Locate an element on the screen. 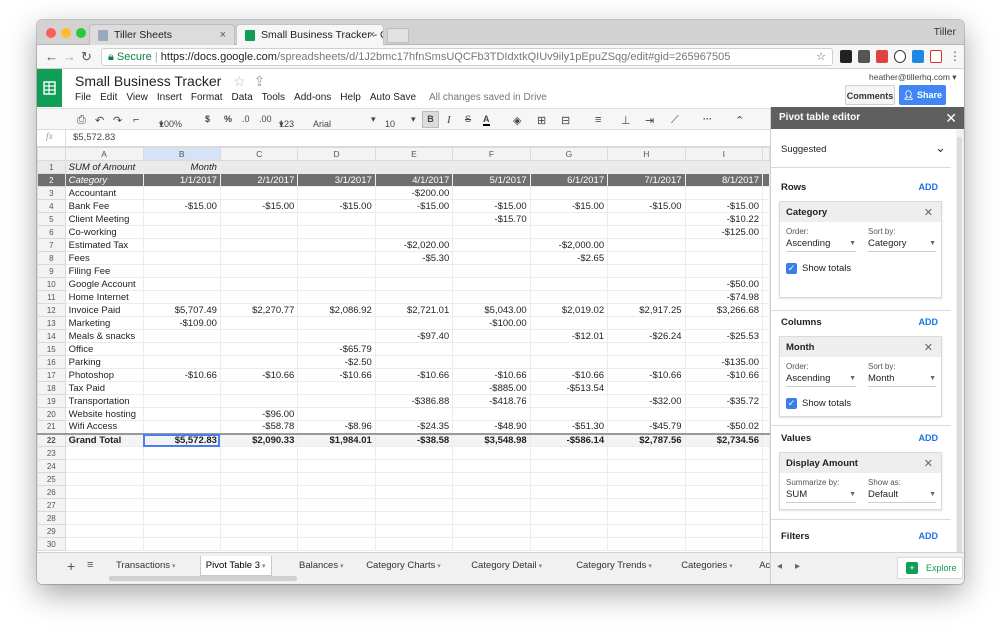 The height and width of the screenshot is (635, 1000). grid-cell: 4/1/2017 is located at coordinates (414, 180).